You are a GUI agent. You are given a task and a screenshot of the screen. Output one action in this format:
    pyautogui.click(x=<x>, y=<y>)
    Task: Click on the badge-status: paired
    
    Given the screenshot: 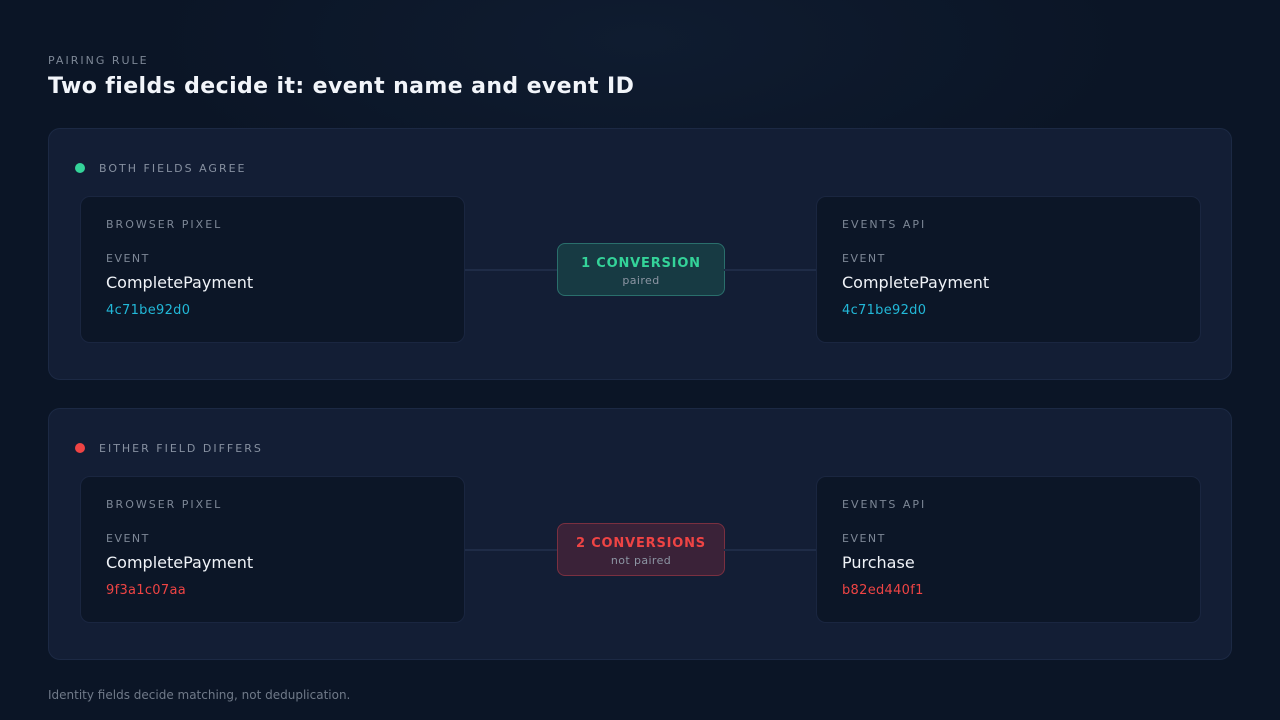 What is the action you would take?
    pyautogui.click(x=641, y=280)
    